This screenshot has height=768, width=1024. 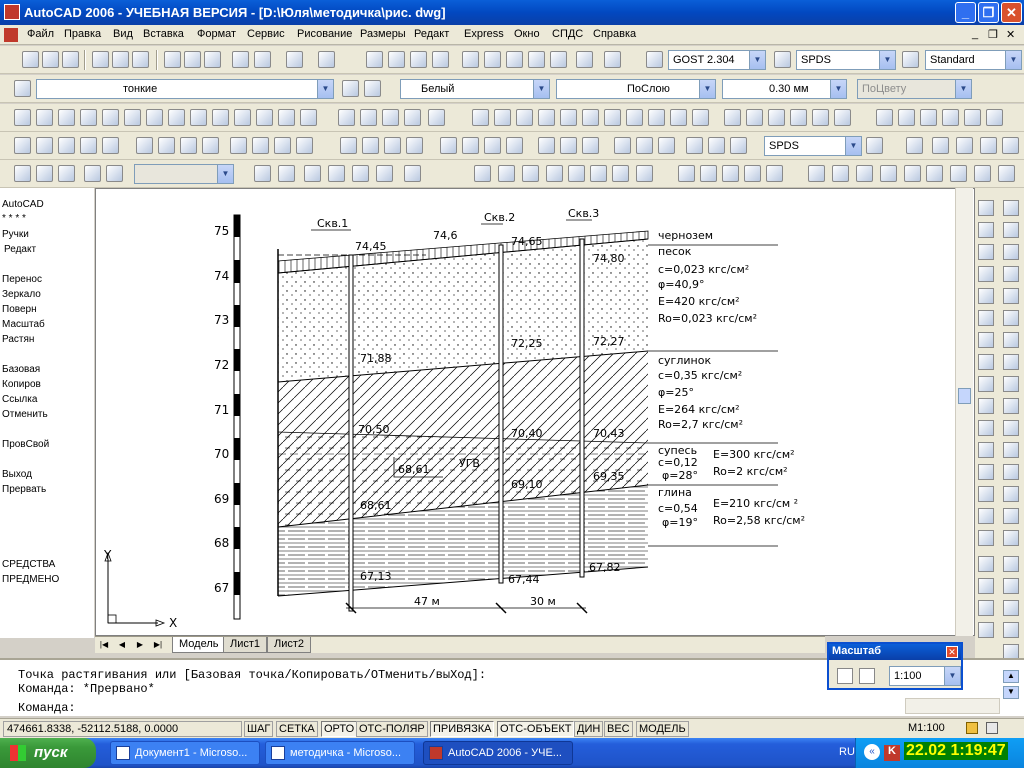 What do you see at coordinates (910, 59) in the screenshot?
I see `tablestyle-icon` at bounding box center [910, 59].